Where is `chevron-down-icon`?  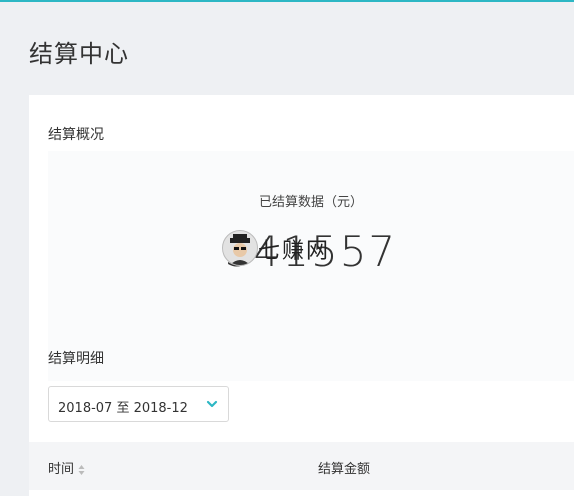 chevron-down-icon is located at coordinates (212, 404).